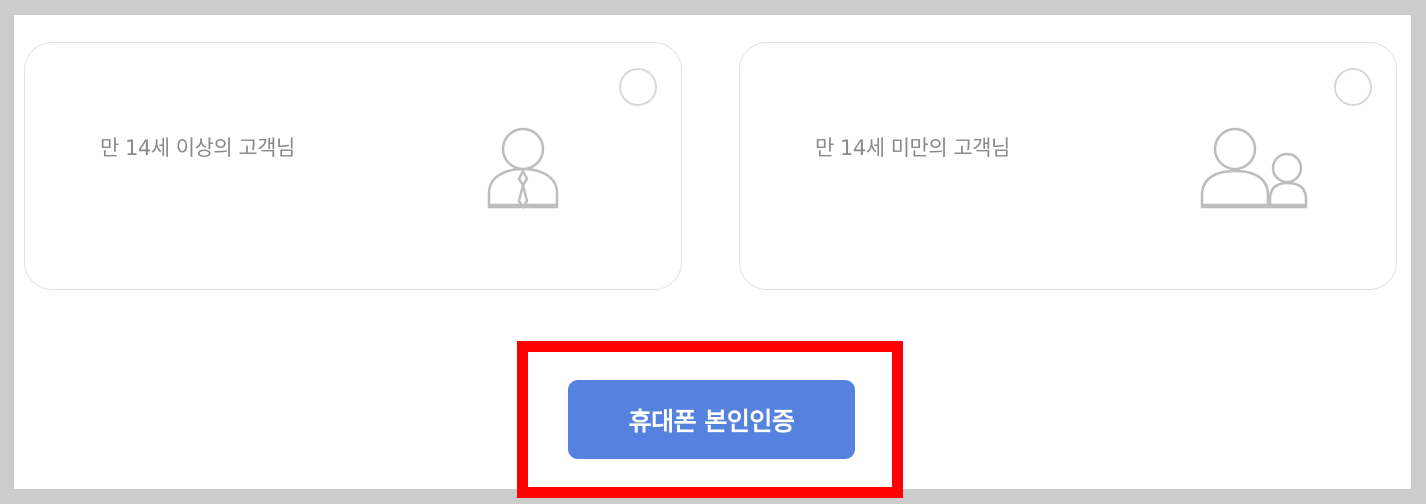  Describe the element at coordinates (711, 419) in the screenshot. I see `phone-verification-button: 휴대폰 본인인증` at that location.